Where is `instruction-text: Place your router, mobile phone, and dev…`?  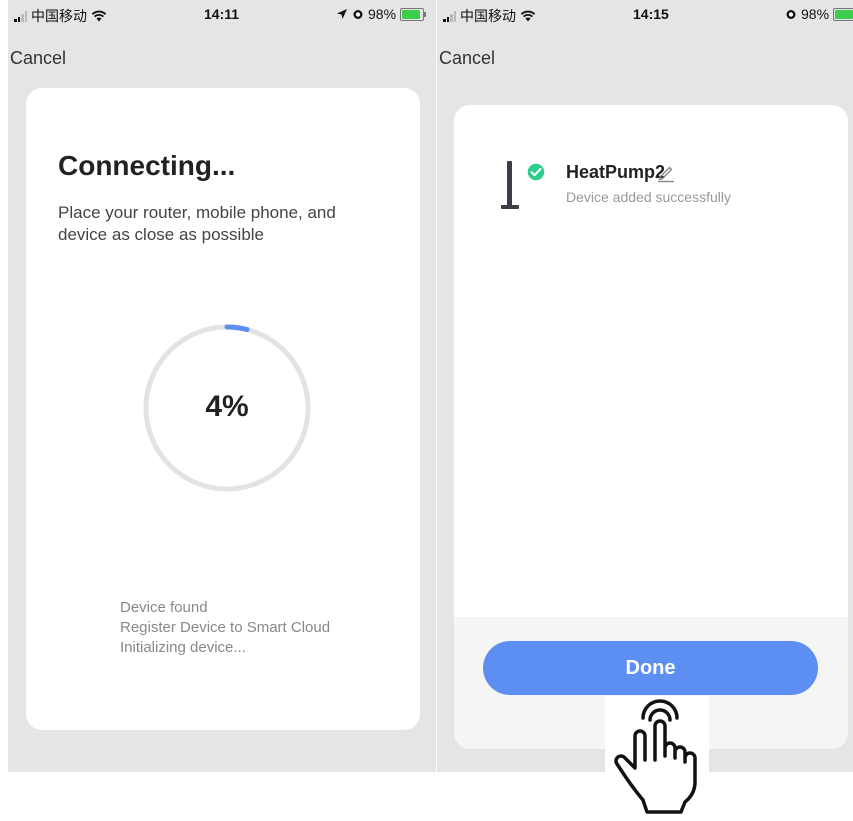
instruction-text: Place your router, mobile phone, and dev… is located at coordinates (197, 223).